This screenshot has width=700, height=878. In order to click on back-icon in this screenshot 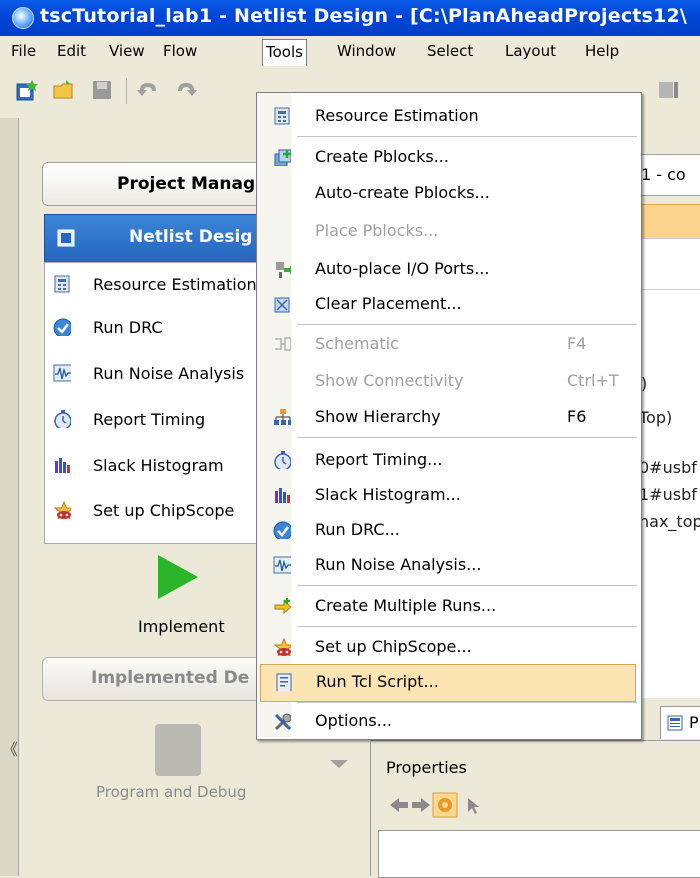, I will do `click(399, 805)`.